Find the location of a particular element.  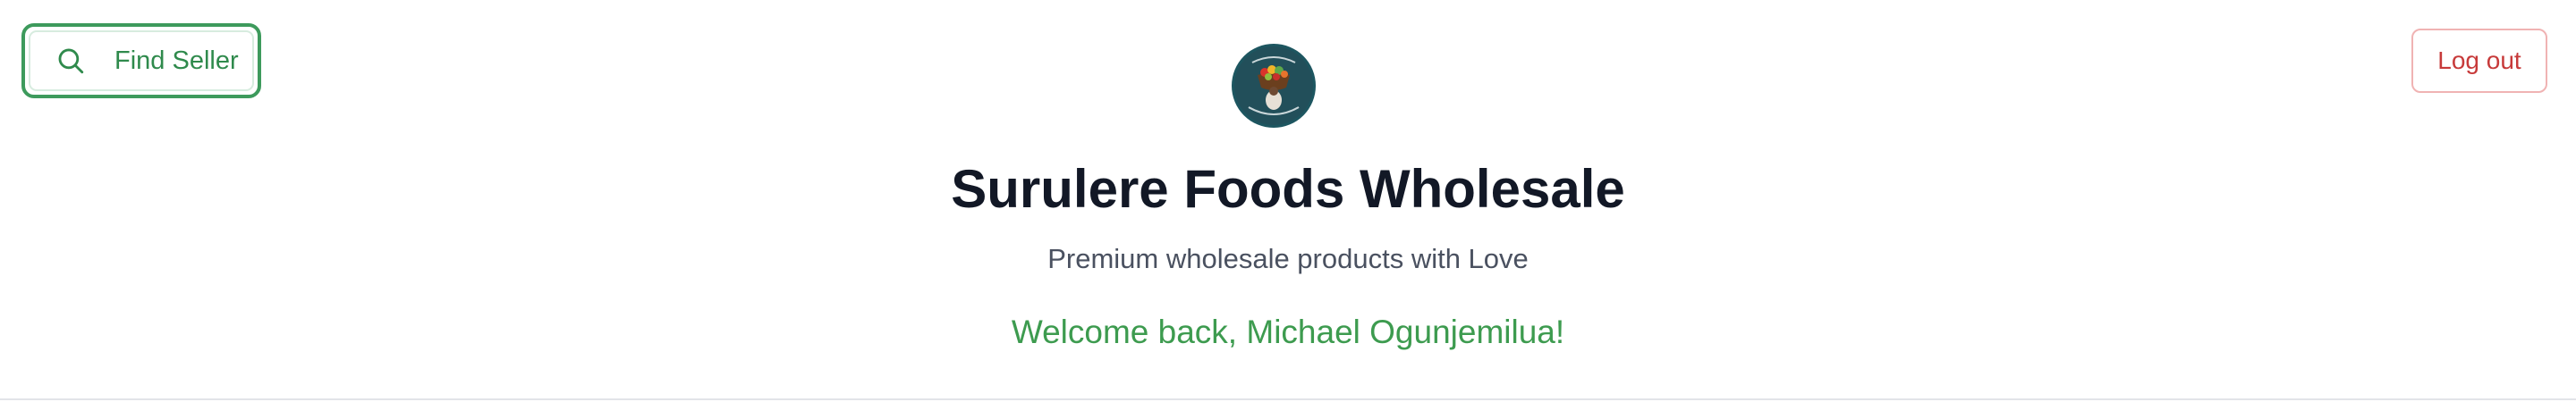

welcome-message: Welcome back, Michael Ogunjemilua! is located at coordinates (1288, 332).